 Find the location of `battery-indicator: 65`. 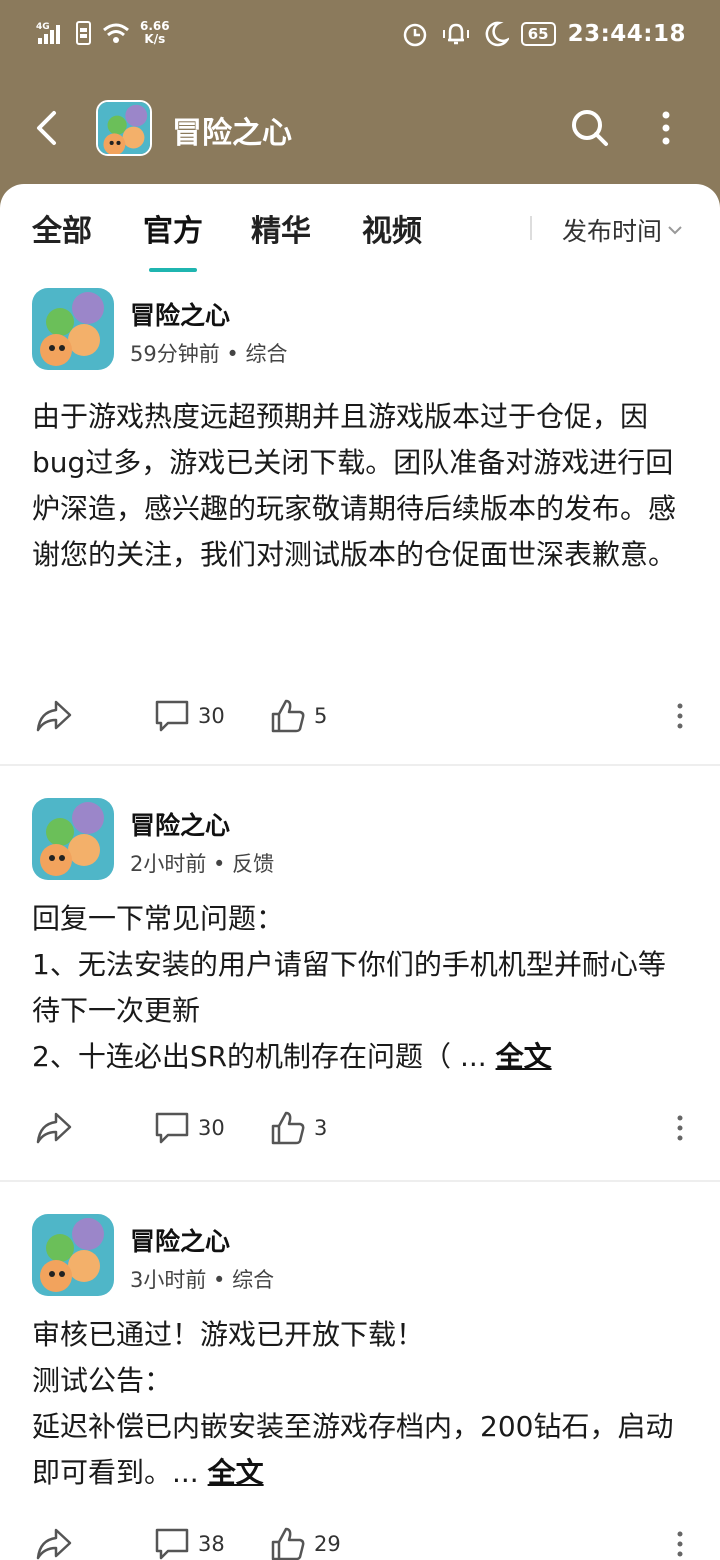

battery-indicator: 65 is located at coordinates (538, 34).